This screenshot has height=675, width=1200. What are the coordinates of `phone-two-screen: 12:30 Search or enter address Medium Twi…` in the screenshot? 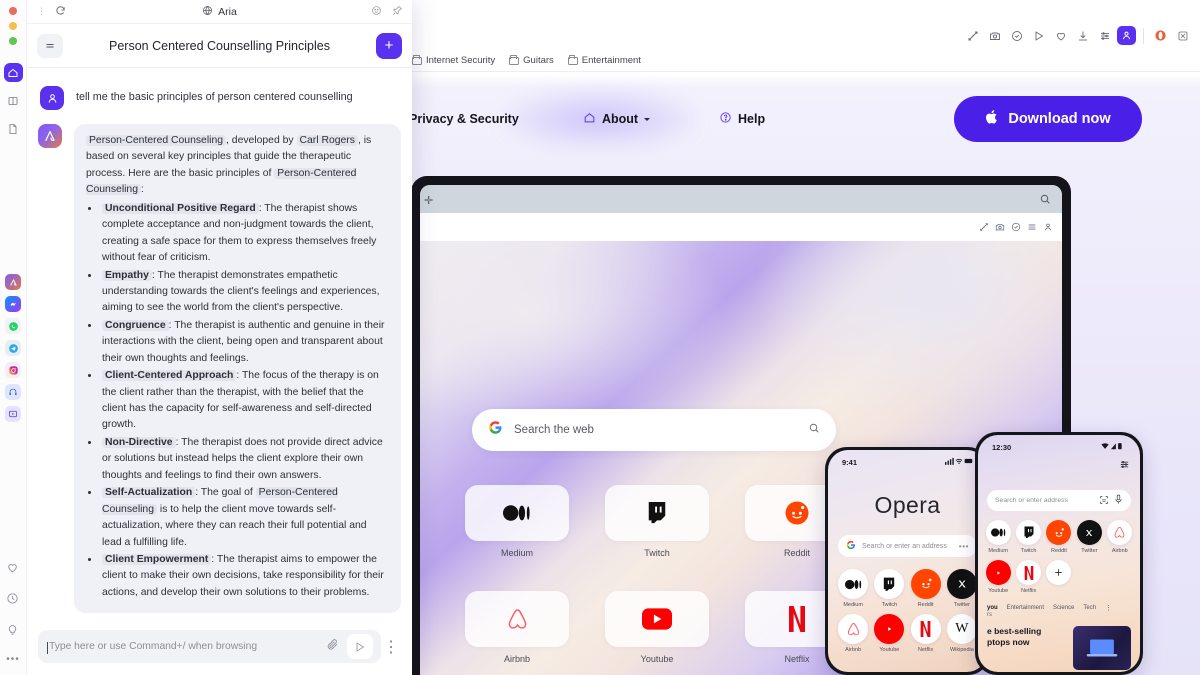 It's located at (1059, 553).